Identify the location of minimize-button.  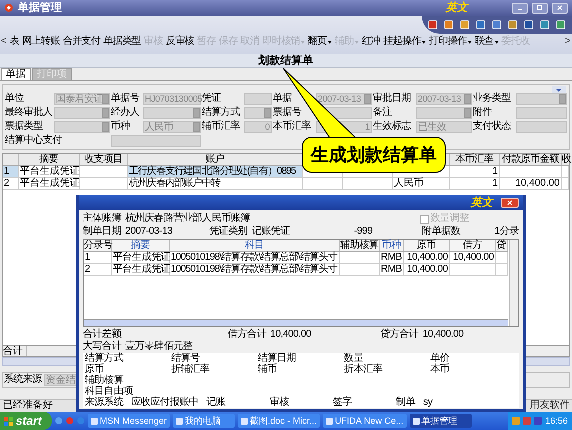
(520, 8).